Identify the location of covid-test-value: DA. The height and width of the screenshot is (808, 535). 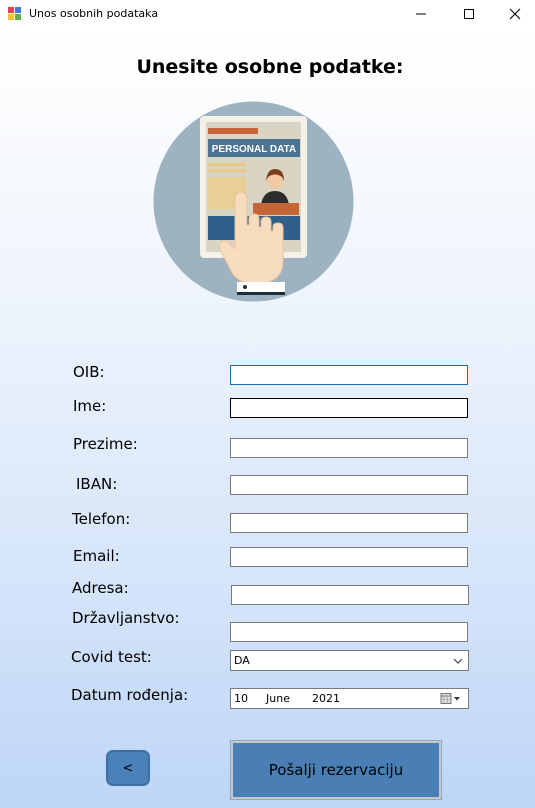
(242, 660).